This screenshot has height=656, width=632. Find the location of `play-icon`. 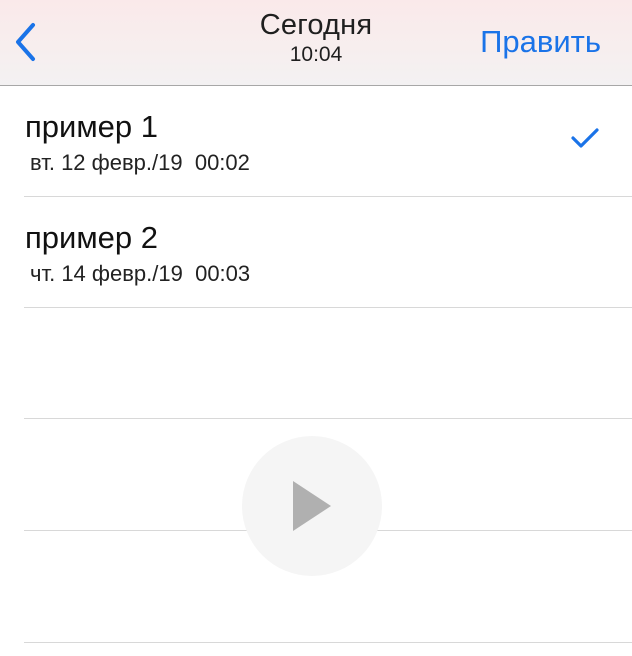

play-icon is located at coordinates (312, 506).